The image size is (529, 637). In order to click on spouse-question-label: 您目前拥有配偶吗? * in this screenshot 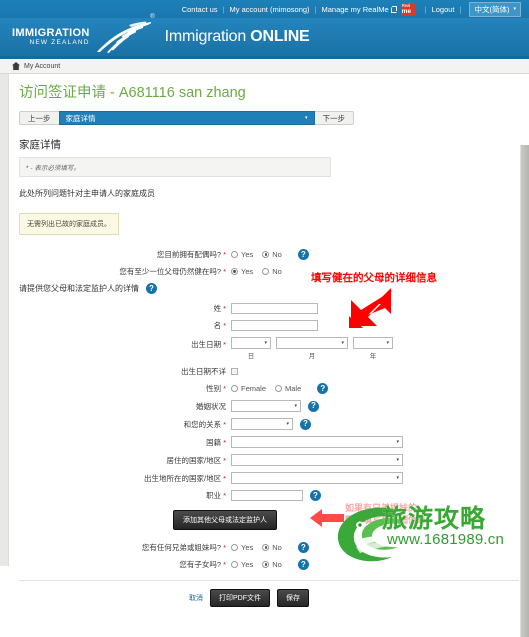, I will do `click(125, 254)`.